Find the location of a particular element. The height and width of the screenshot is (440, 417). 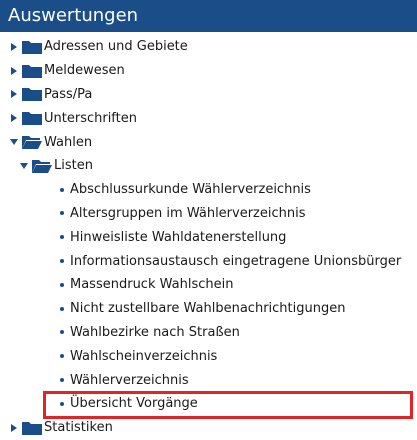

tree-node-pass: Pass/Pa is located at coordinates (208, 95).